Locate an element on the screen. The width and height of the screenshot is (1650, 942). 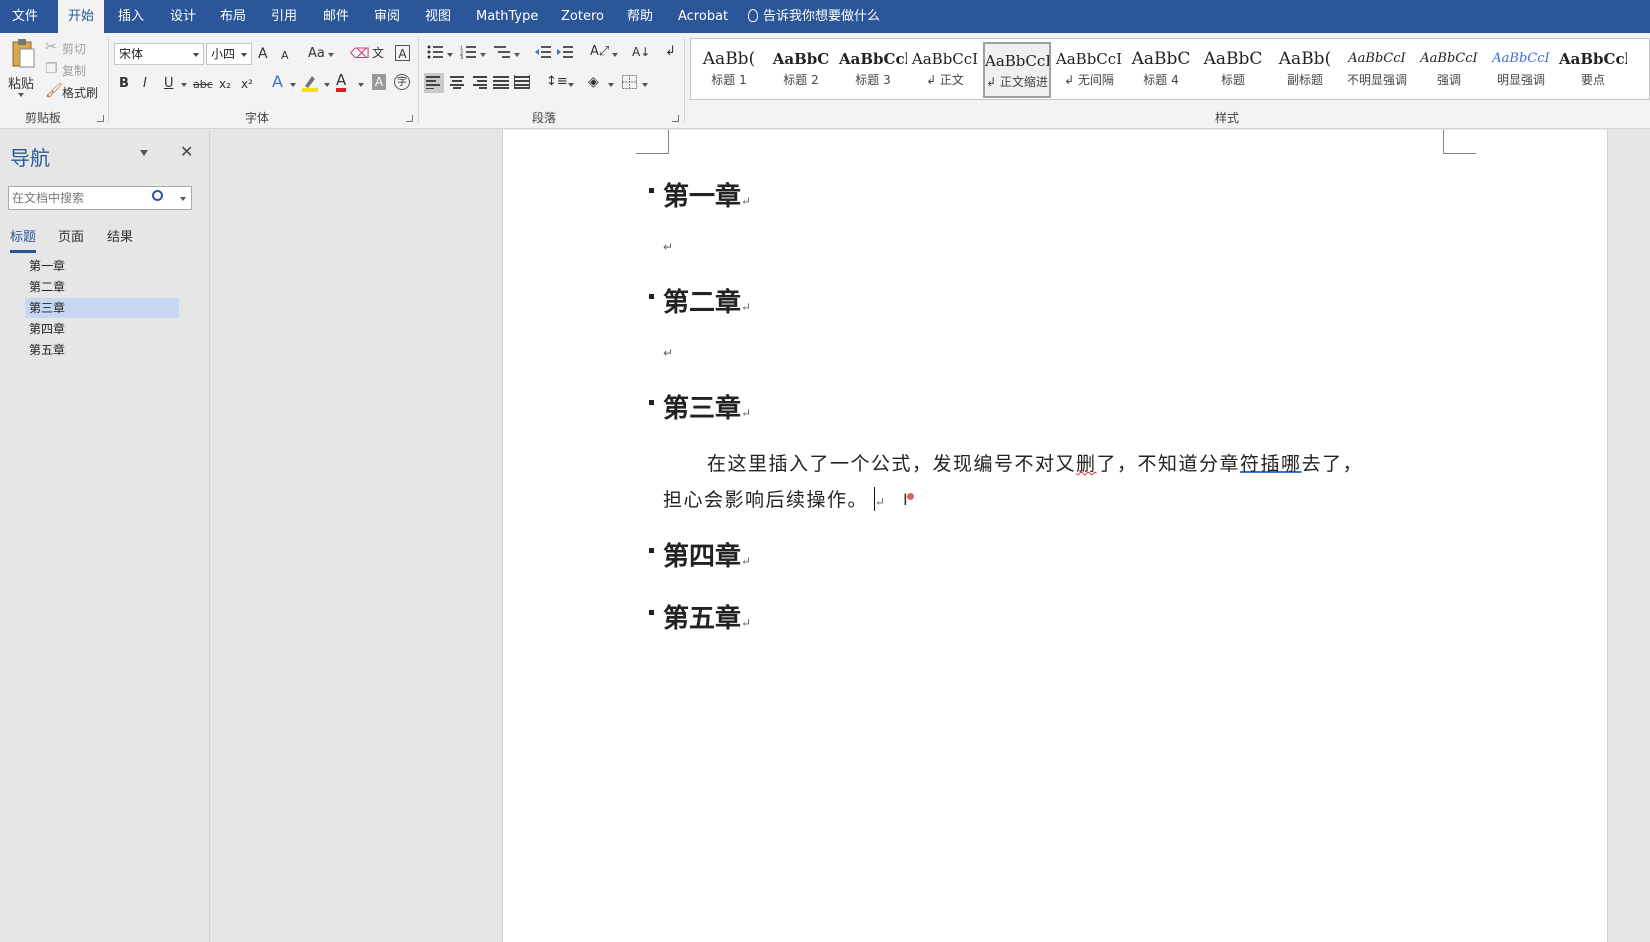
superscript-button: x² is located at coordinates (247, 84).